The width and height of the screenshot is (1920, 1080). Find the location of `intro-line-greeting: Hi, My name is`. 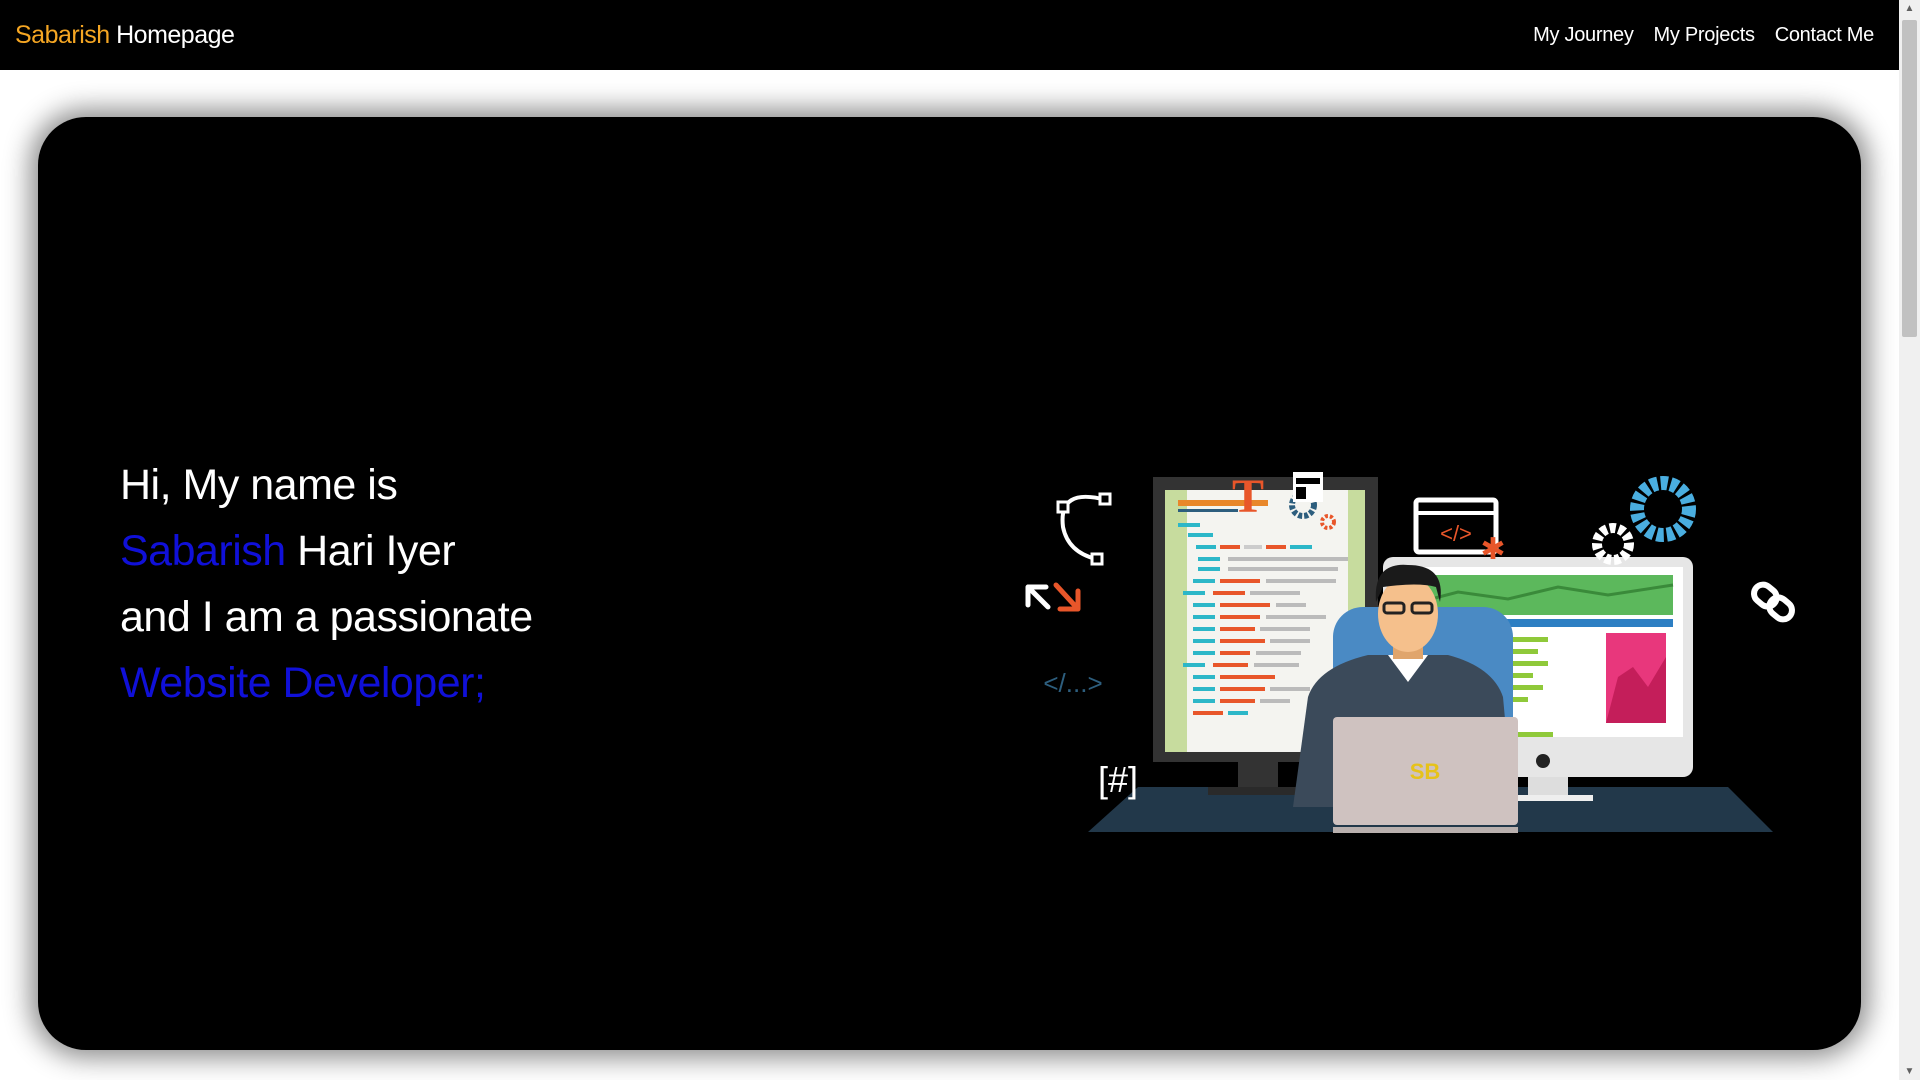

intro-line-greeting: Hi, My name is is located at coordinates (259, 485).